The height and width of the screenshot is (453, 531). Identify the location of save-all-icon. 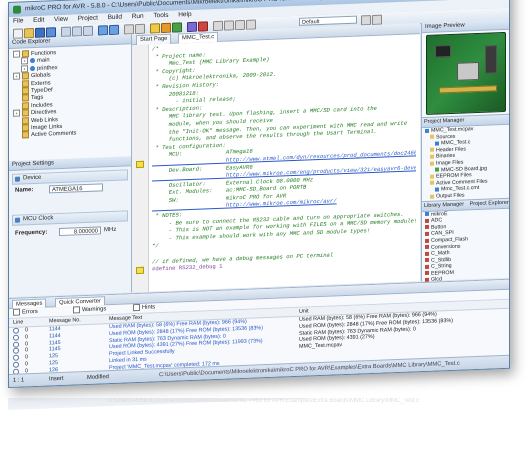
(51, 32).